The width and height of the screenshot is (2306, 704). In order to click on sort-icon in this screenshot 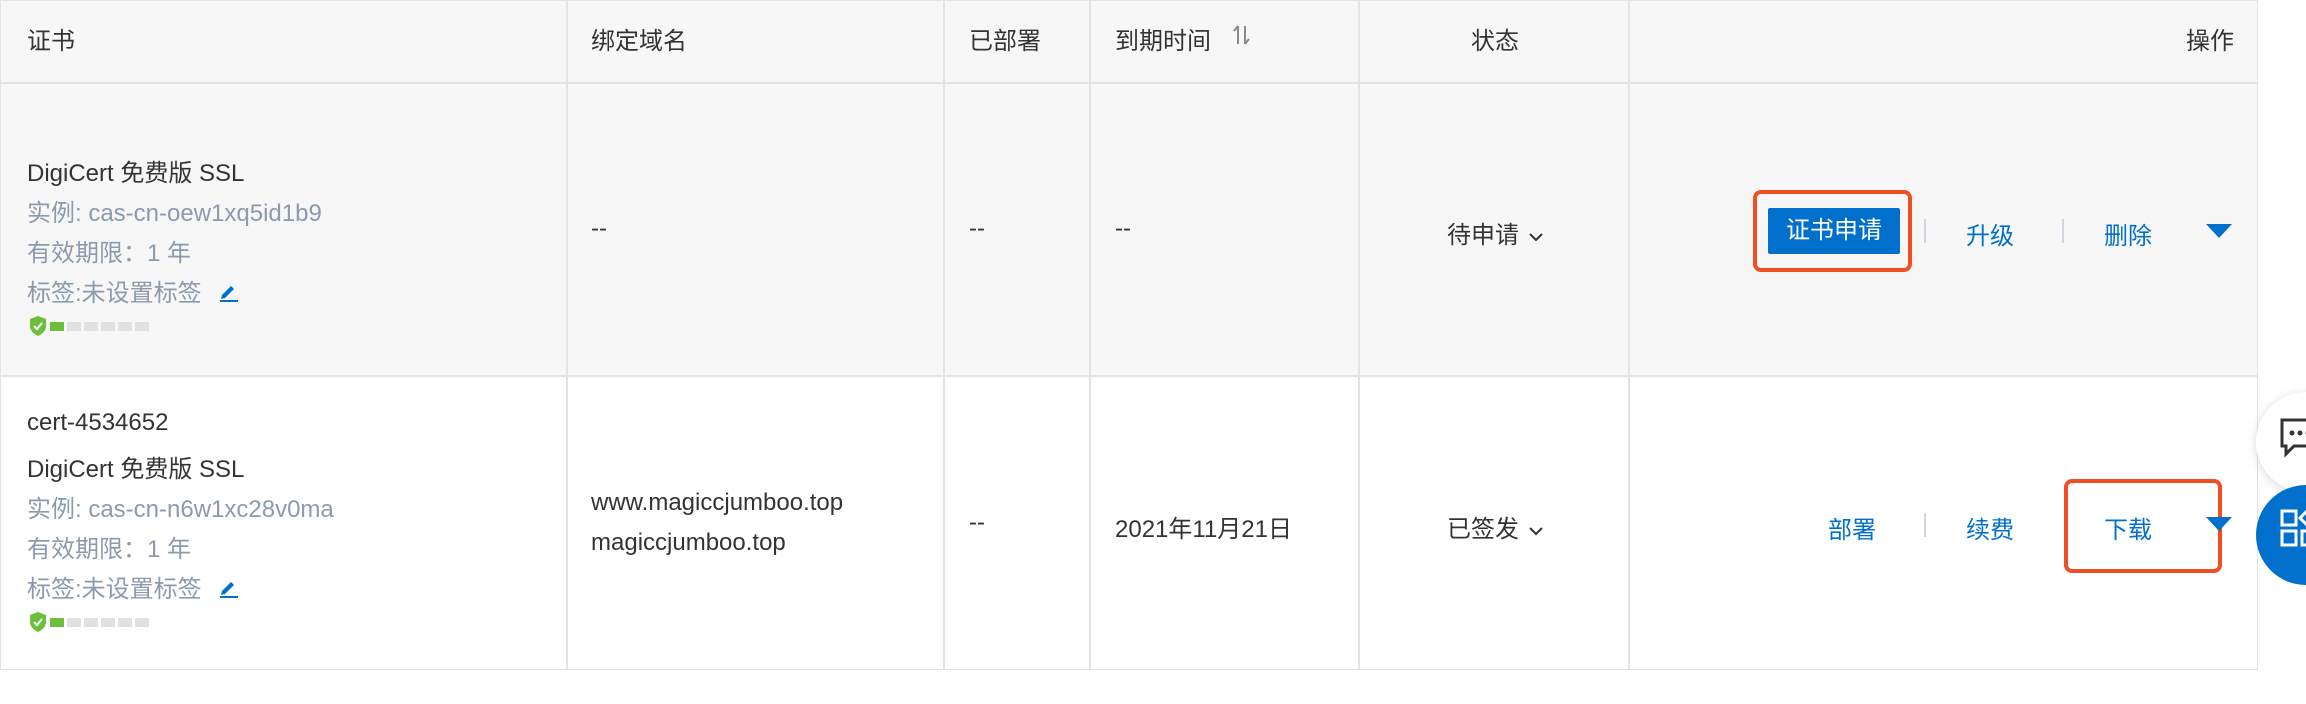, I will do `click(1242, 40)`.